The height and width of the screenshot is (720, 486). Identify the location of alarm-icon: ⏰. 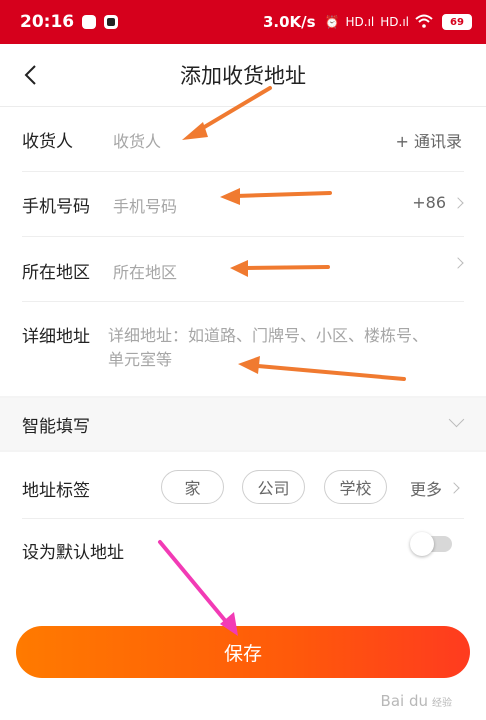
(332, 22).